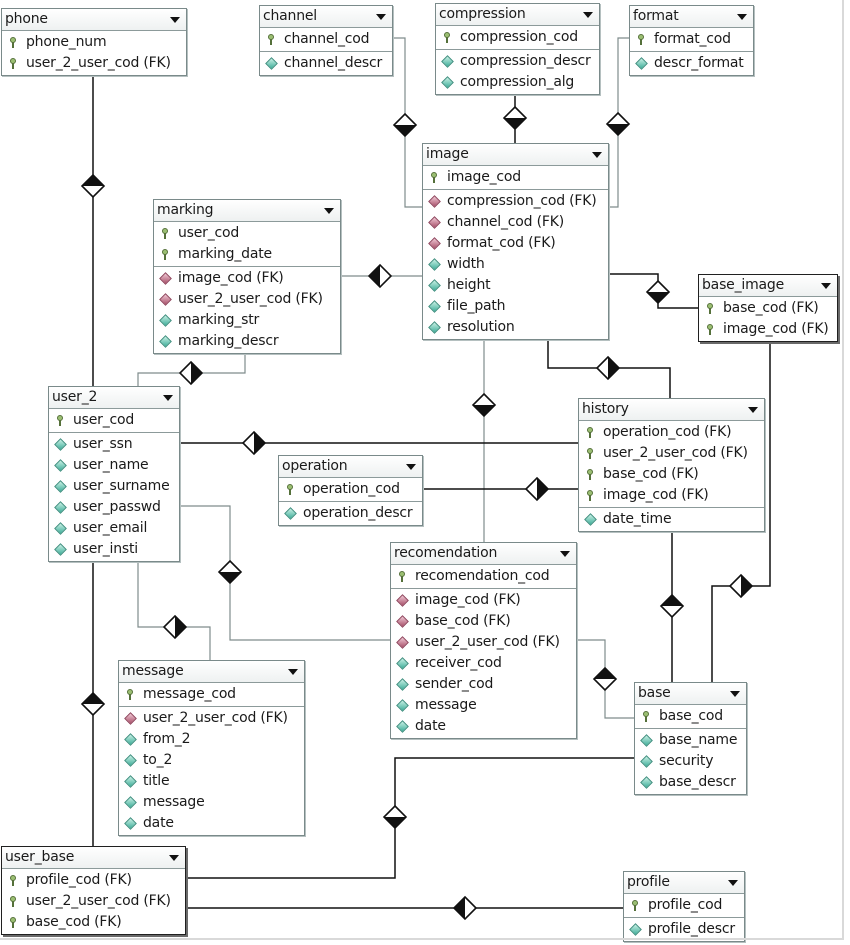 The image size is (850, 945). I want to click on attribute-row: base_descr, so click(690, 782).